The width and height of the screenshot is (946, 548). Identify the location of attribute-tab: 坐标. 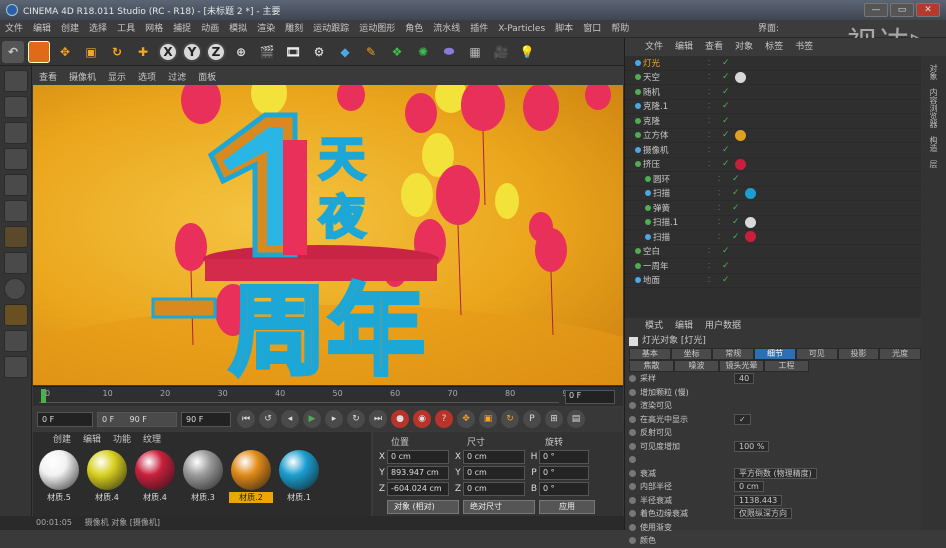
(691, 354).